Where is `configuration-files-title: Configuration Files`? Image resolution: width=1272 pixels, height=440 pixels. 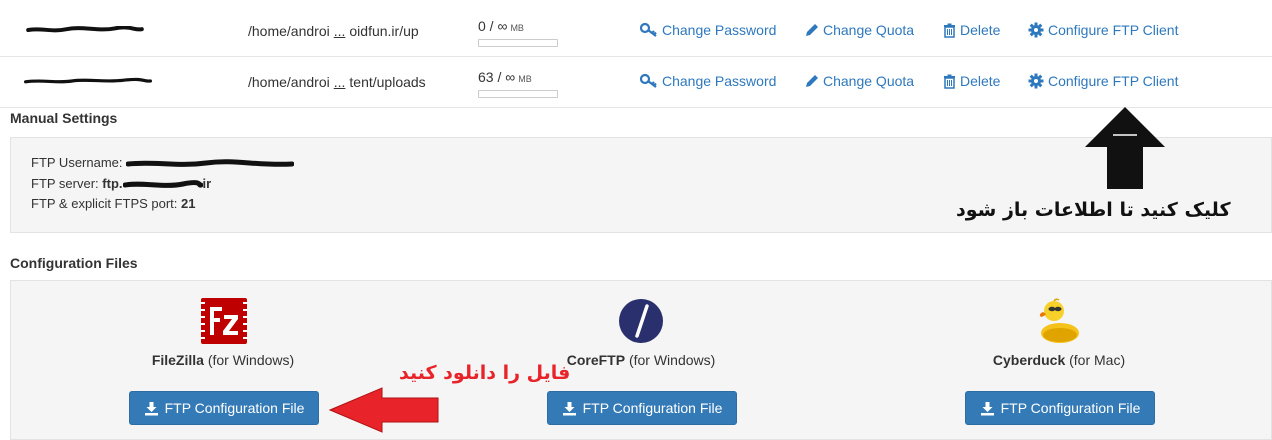 configuration-files-title: Configuration Files is located at coordinates (74, 263).